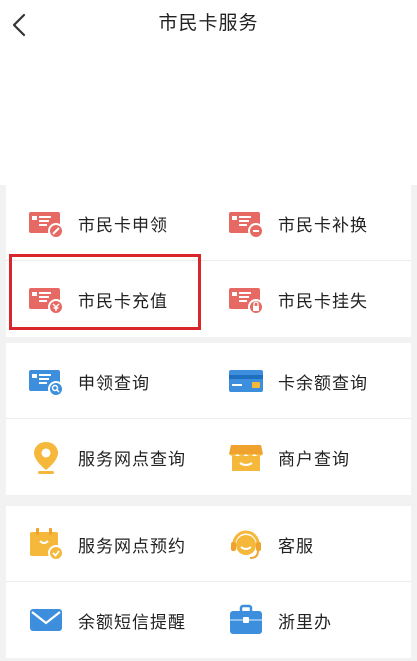 This screenshot has width=417, height=661. I want to click on card-recharge-button: 市民卡充值, so click(106, 299).